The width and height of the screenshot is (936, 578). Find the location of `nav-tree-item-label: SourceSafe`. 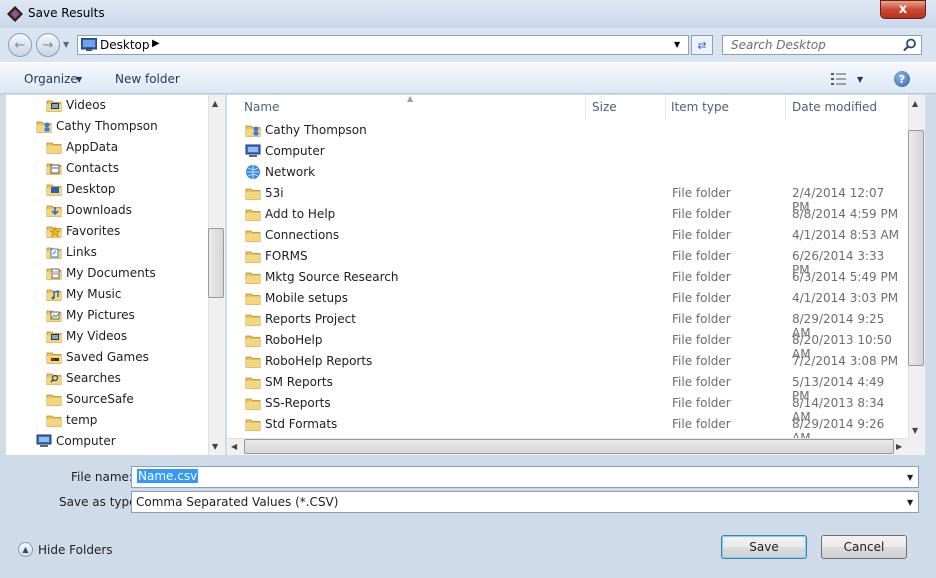

nav-tree-item-label: SourceSafe is located at coordinates (100, 399).